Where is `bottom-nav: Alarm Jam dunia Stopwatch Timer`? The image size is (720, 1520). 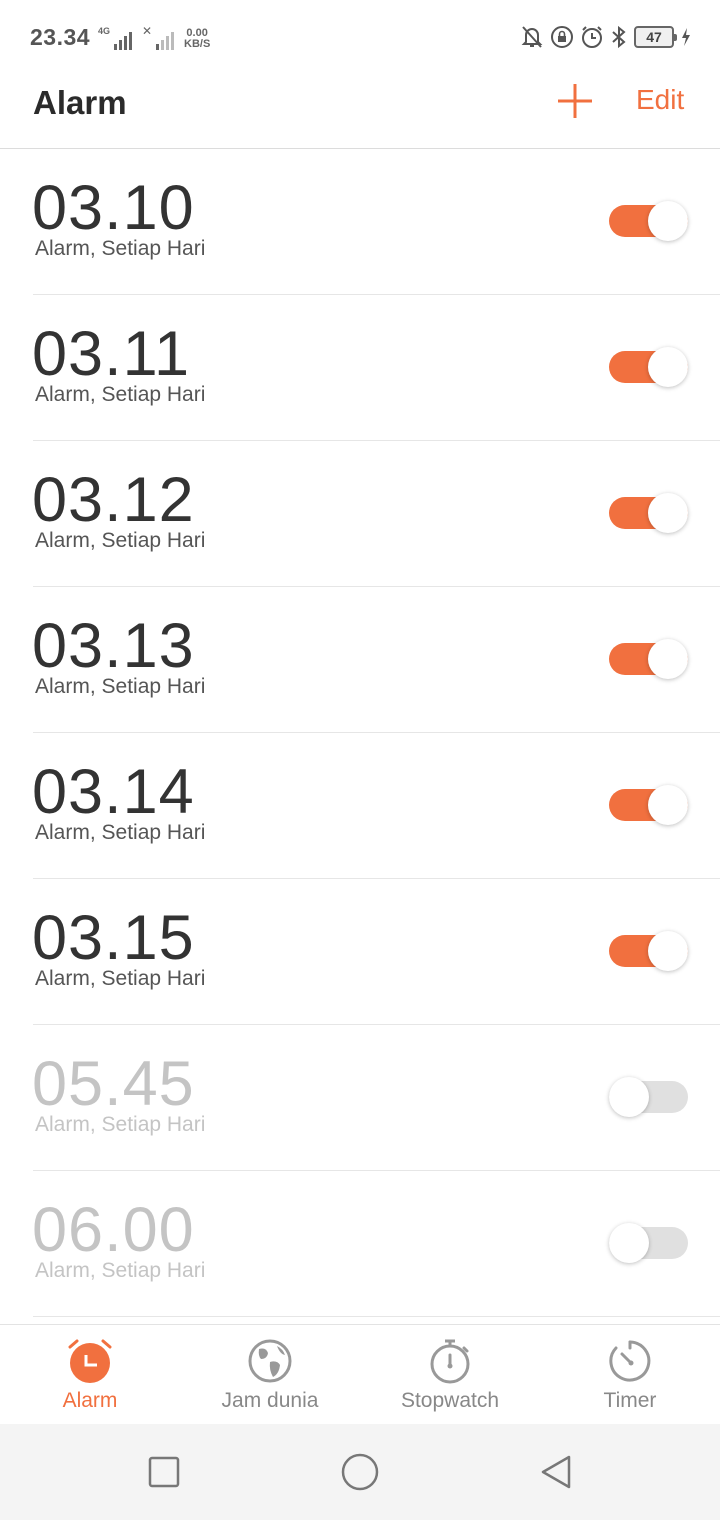
bottom-nav: Alarm Jam dunia Stopwatch Timer is located at coordinates (360, 1374).